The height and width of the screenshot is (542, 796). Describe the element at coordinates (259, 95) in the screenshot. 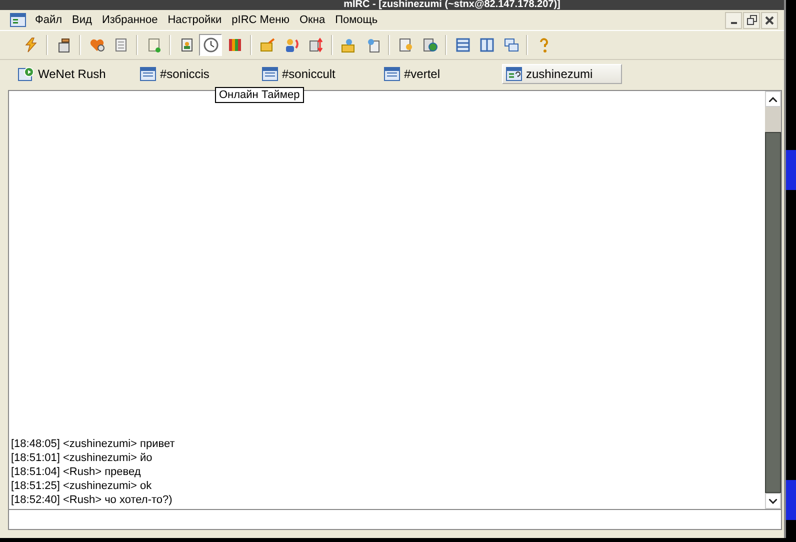

I see `tooltip: Онлайн Таймер` at that location.